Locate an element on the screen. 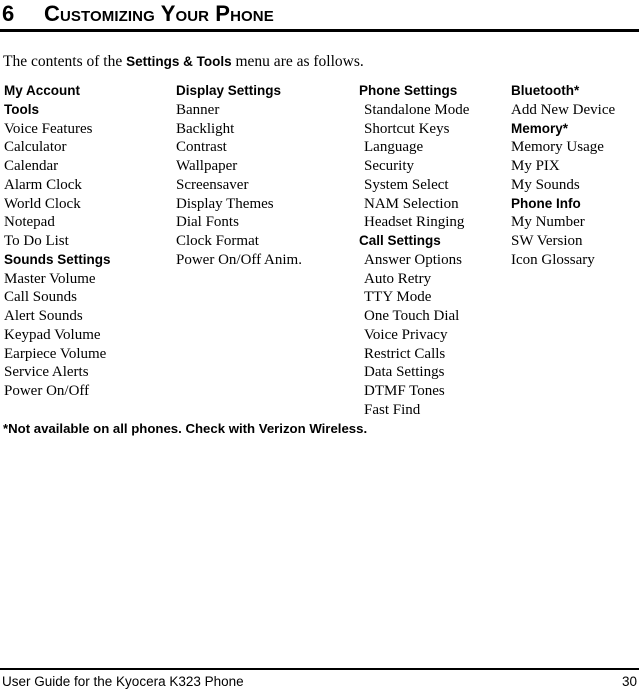 This screenshot has width=639, height=691. menu-group-heading: Display Settings is located at coordinates (229, 90).